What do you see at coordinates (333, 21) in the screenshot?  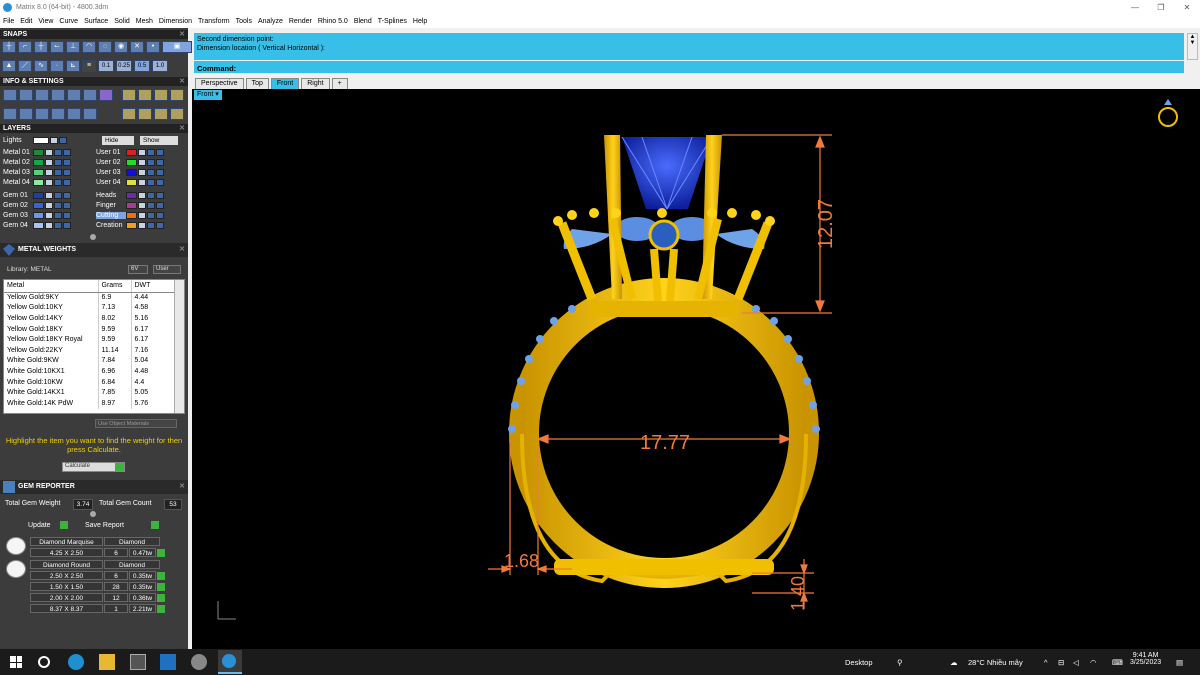 I see `menu-rhino: Rhino 5.0` at bounding box center [333, 21].